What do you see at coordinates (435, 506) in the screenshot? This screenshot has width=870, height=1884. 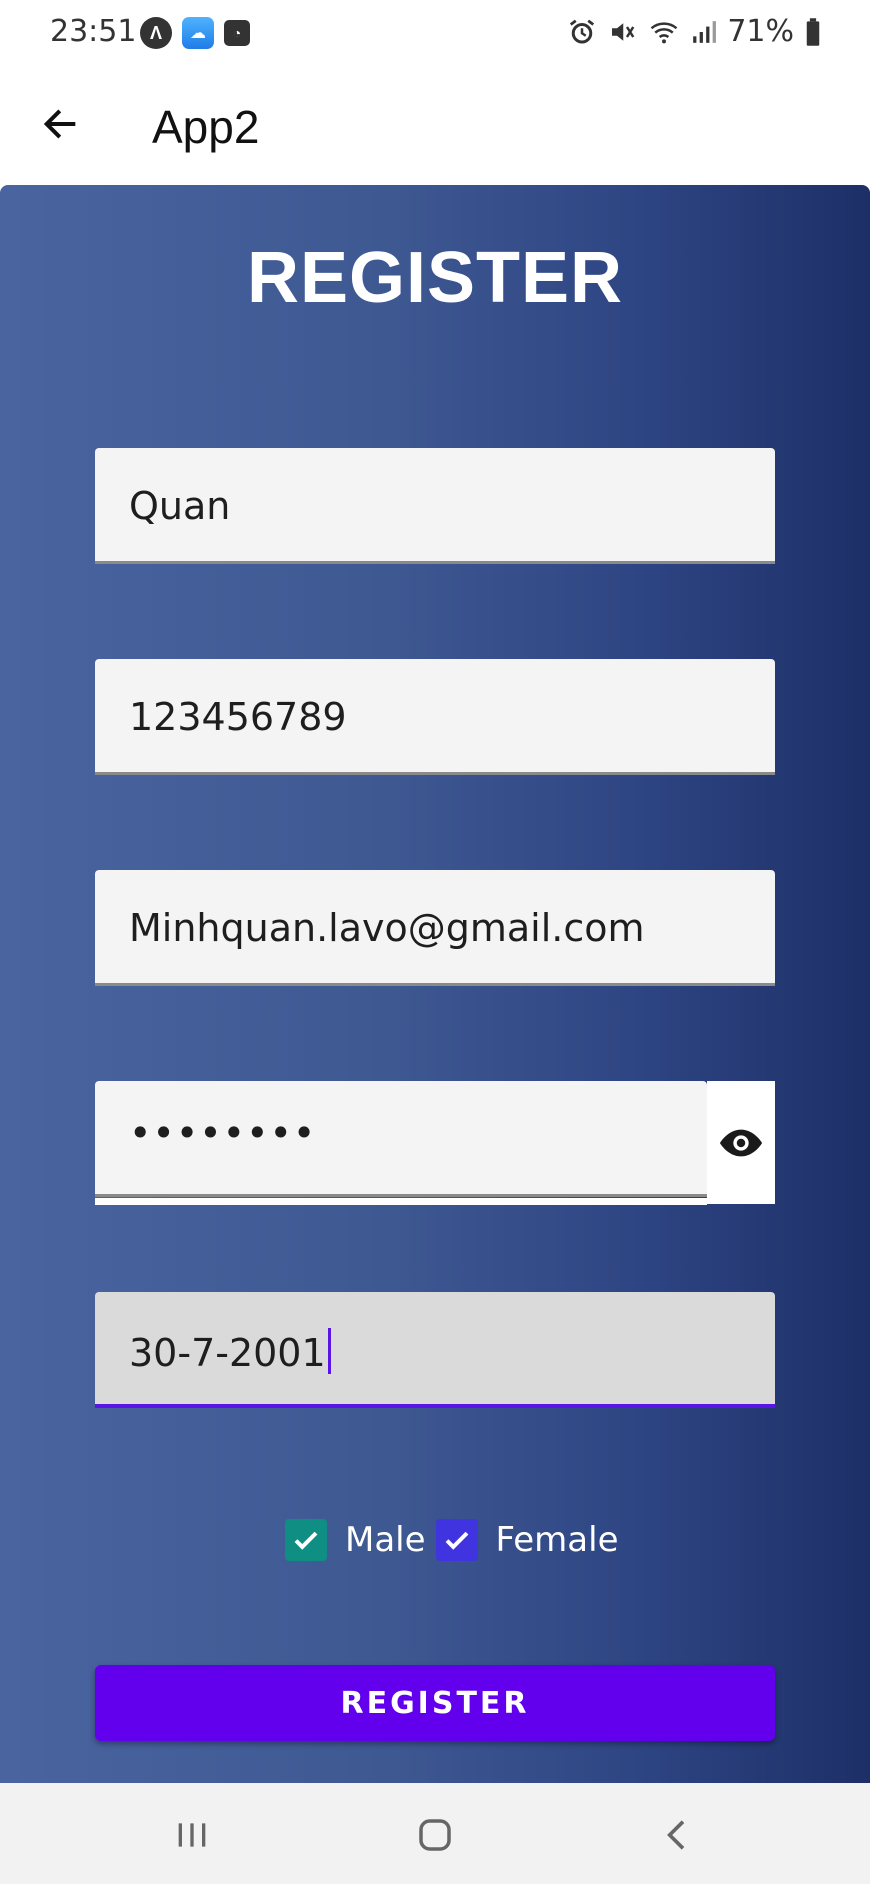 I see `name-field: Quan` at bounding box center [435, 506].